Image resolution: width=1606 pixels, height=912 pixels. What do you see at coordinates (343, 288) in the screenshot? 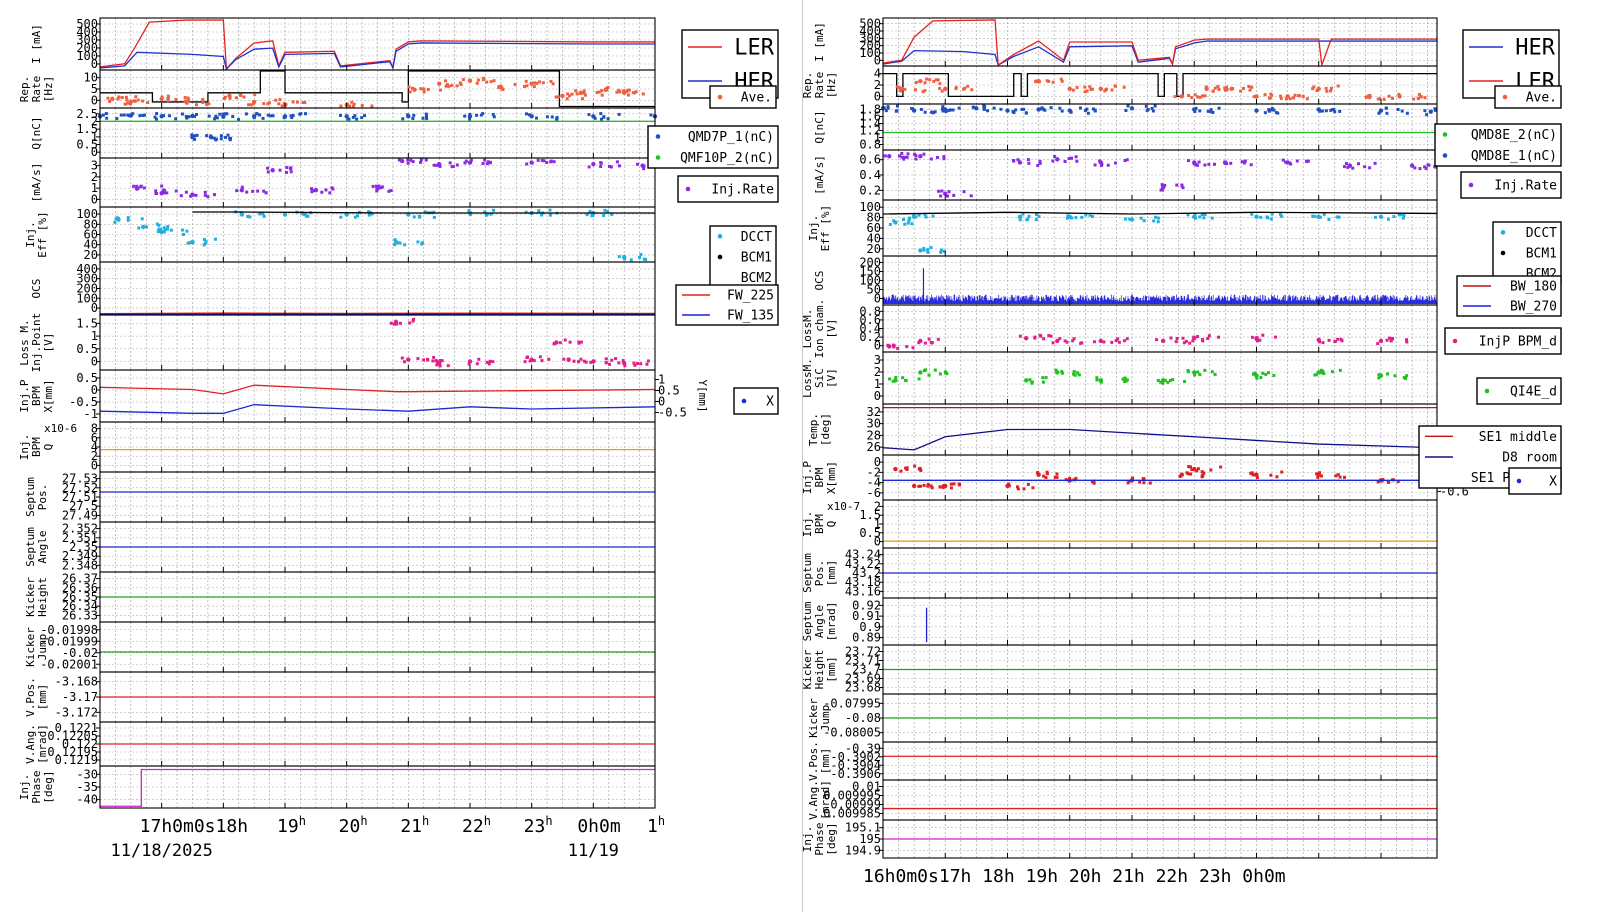
I see `row-5-ocs: 4003002001000OCS` at bounding box center [343, 288].